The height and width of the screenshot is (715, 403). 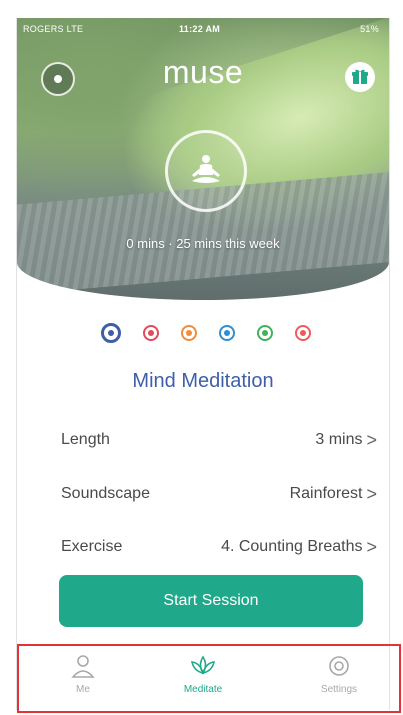 What do you see at coordinates (111, 333) in the screenshot?
I see `session-type-mind` at bounding box center [111, 333].